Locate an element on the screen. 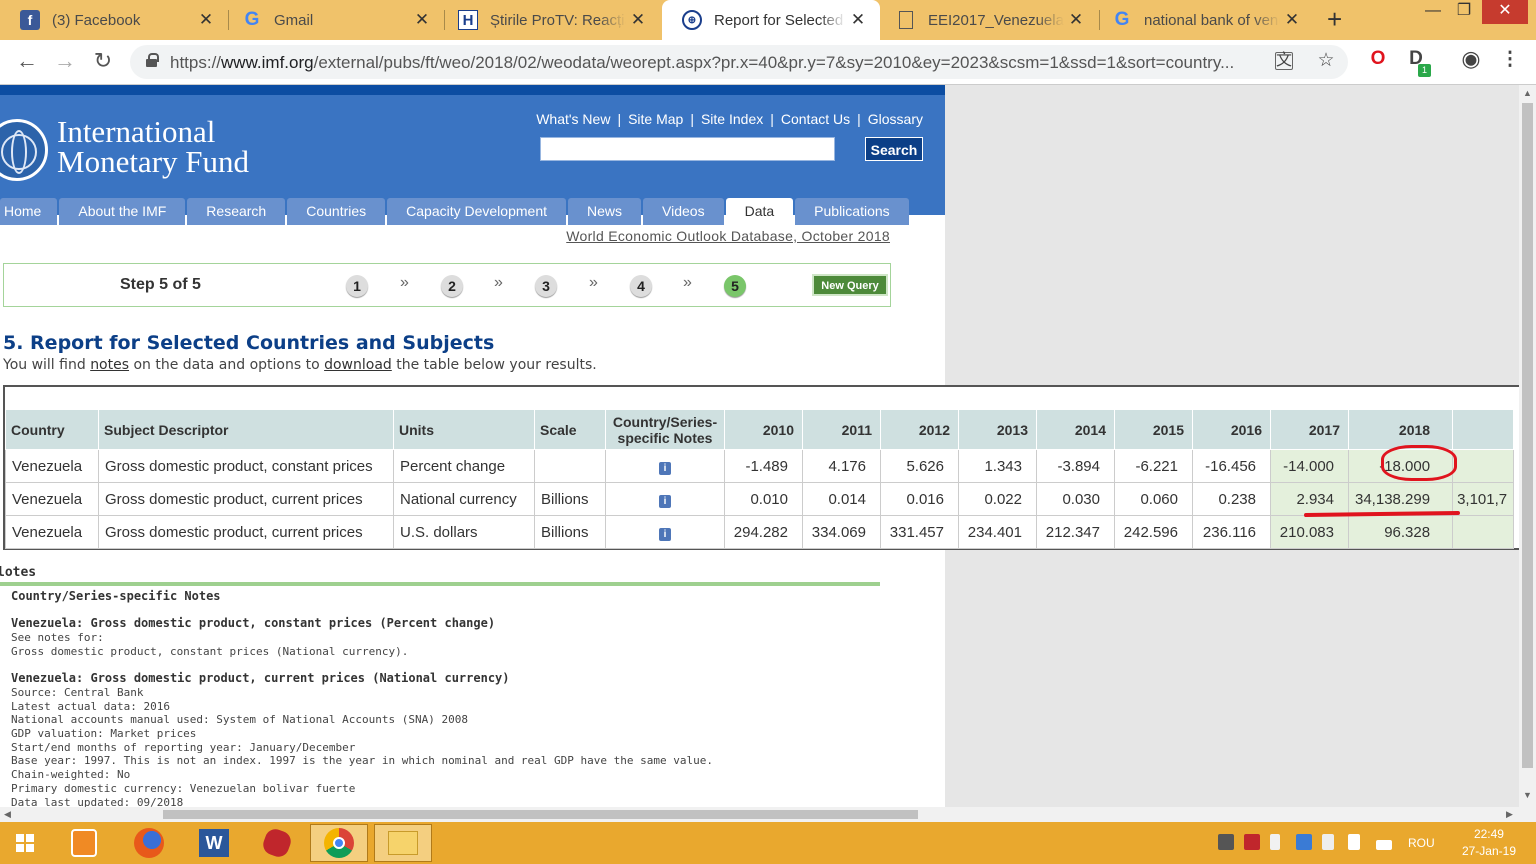 The width and height of the screenshot is (1536, 864). cell-units: Percent change is located at coordinates (464, 466).